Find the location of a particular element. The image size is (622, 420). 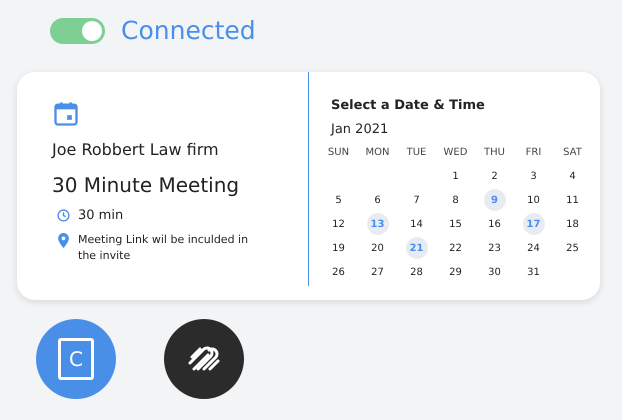

app-letter: C is located at coordinates (76, 359).